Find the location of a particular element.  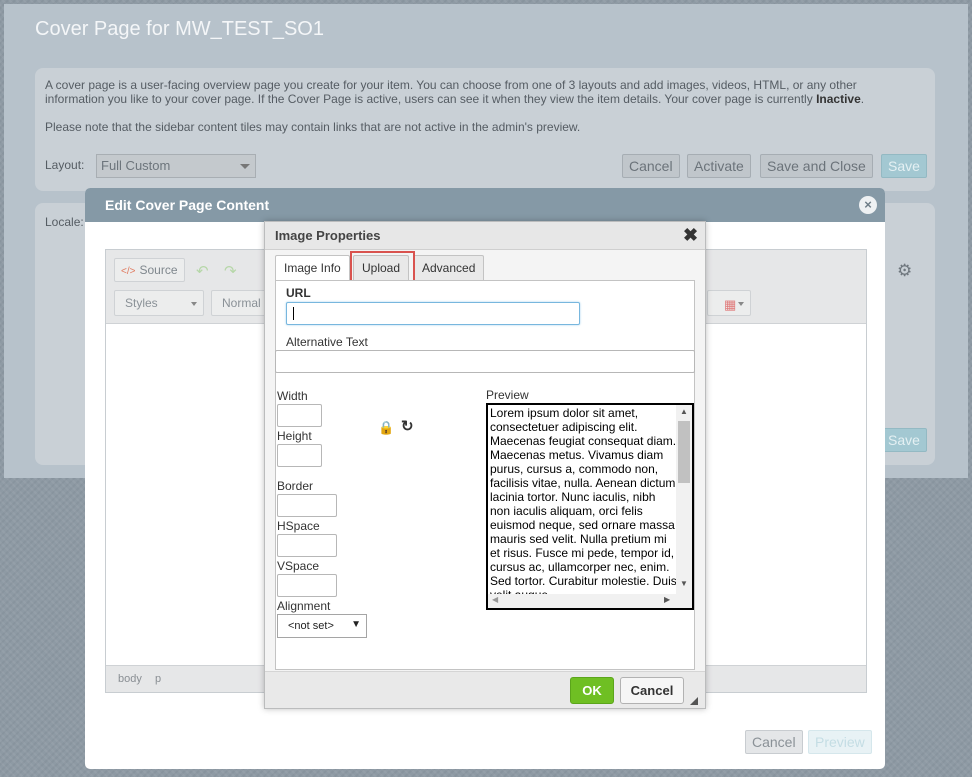

tab-advanced: Advanced is located at coordinates (449, 267).